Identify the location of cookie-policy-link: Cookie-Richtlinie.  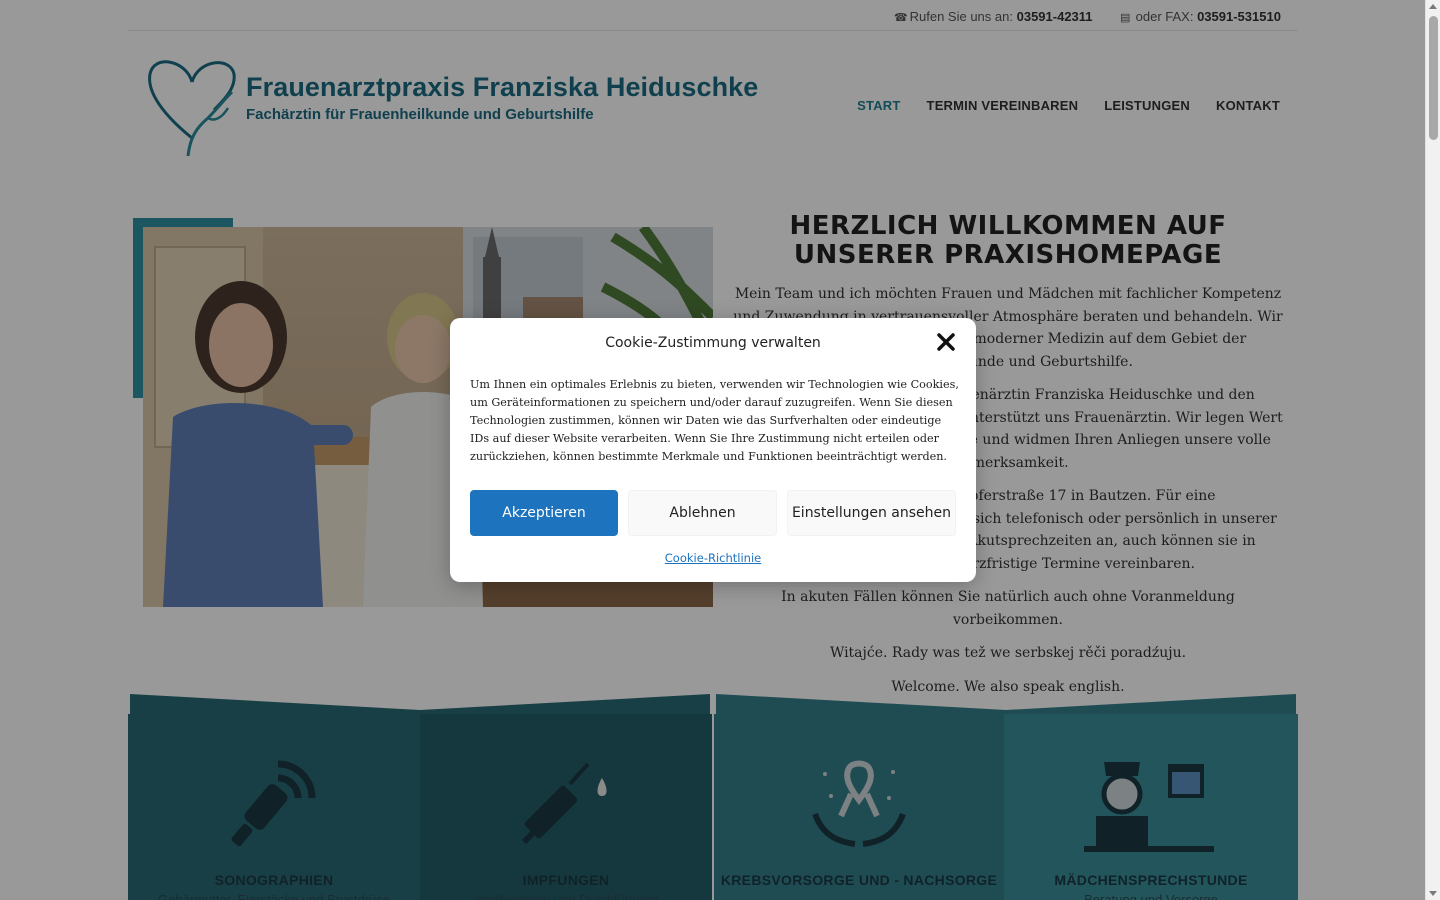
(713, 558).